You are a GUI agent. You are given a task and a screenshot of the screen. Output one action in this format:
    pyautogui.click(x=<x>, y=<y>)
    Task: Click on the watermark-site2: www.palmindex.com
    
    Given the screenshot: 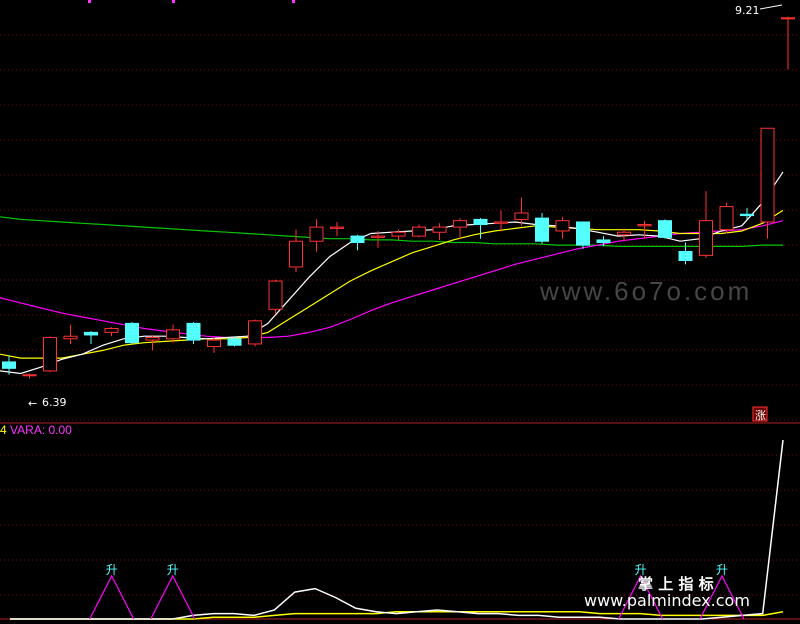 What is the action you would take?
    pyautogui.click(x=667, y=600)
    